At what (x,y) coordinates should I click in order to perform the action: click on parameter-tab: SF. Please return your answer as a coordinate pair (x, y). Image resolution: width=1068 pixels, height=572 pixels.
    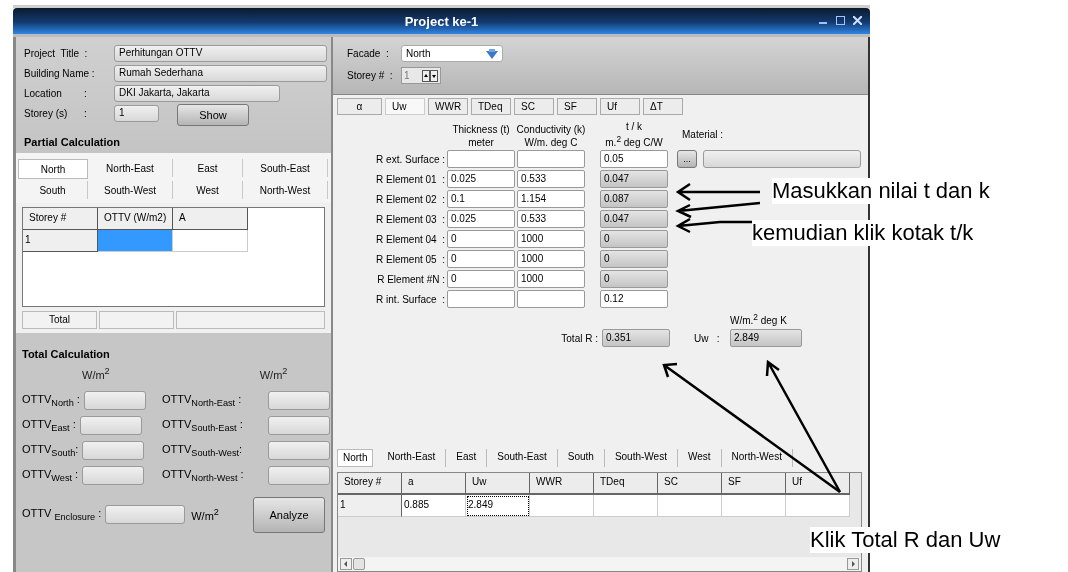
    Looking at the image, I should click on (577, 106).